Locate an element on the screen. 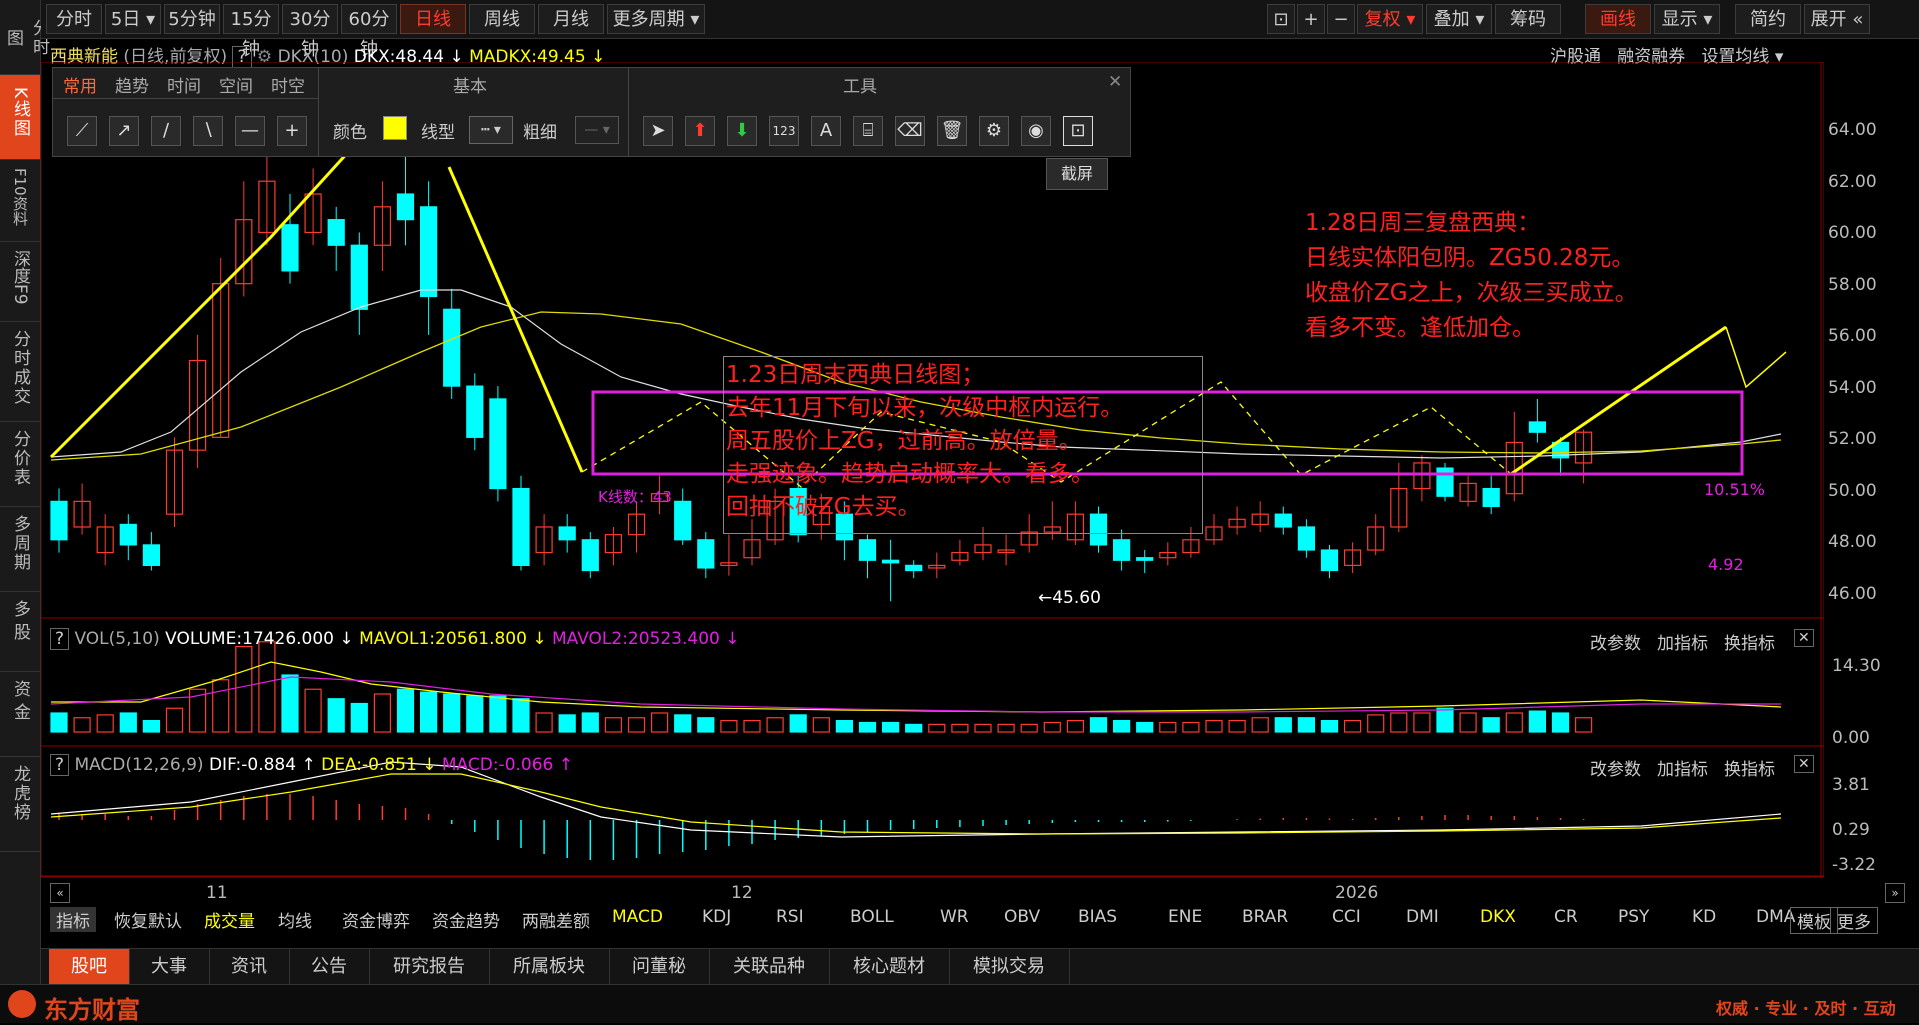  zoom-out-icon: − is located at coordinates (1341, 19).